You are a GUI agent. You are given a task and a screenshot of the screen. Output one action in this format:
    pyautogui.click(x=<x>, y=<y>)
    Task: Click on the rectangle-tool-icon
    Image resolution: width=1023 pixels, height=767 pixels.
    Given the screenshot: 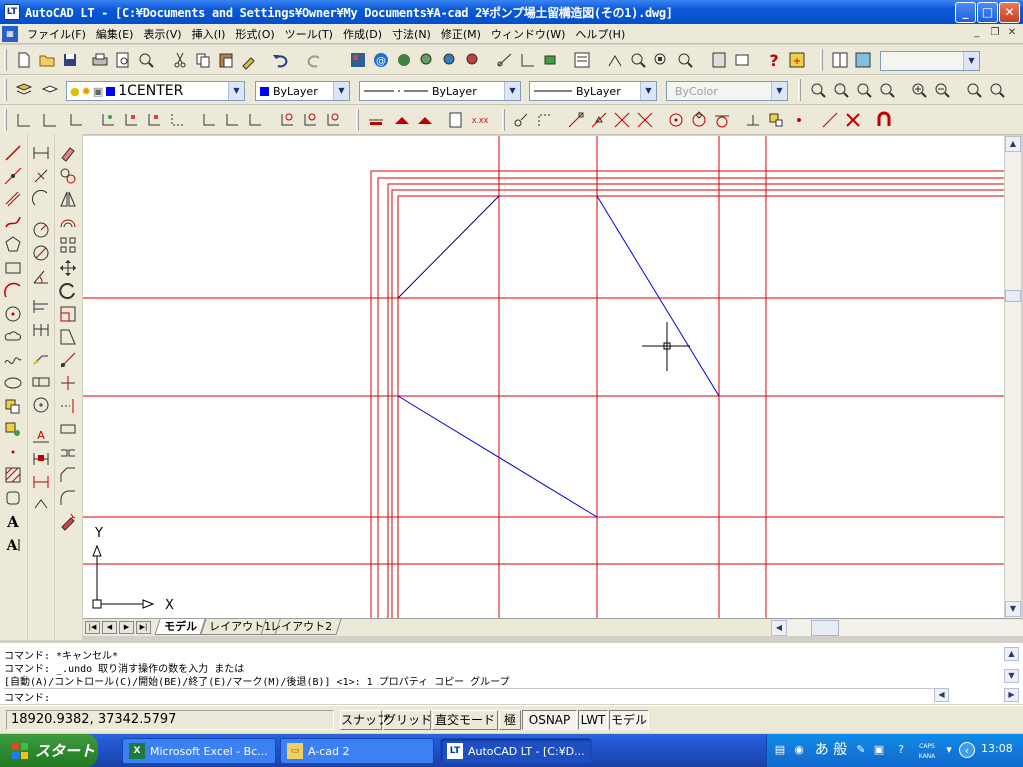 What is the action you would take?
    pyautogui.click(x=13, y=268)
    